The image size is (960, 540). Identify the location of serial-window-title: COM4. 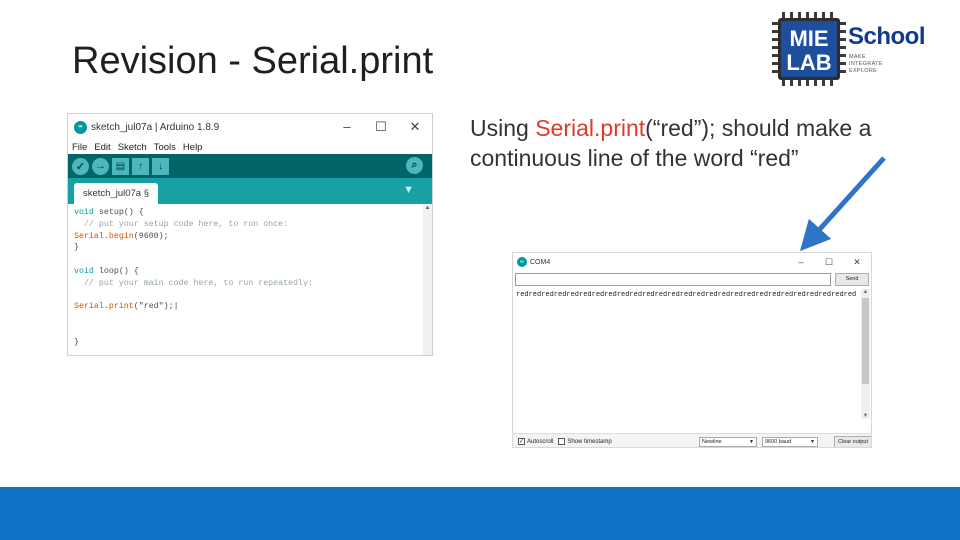
(540, 262).